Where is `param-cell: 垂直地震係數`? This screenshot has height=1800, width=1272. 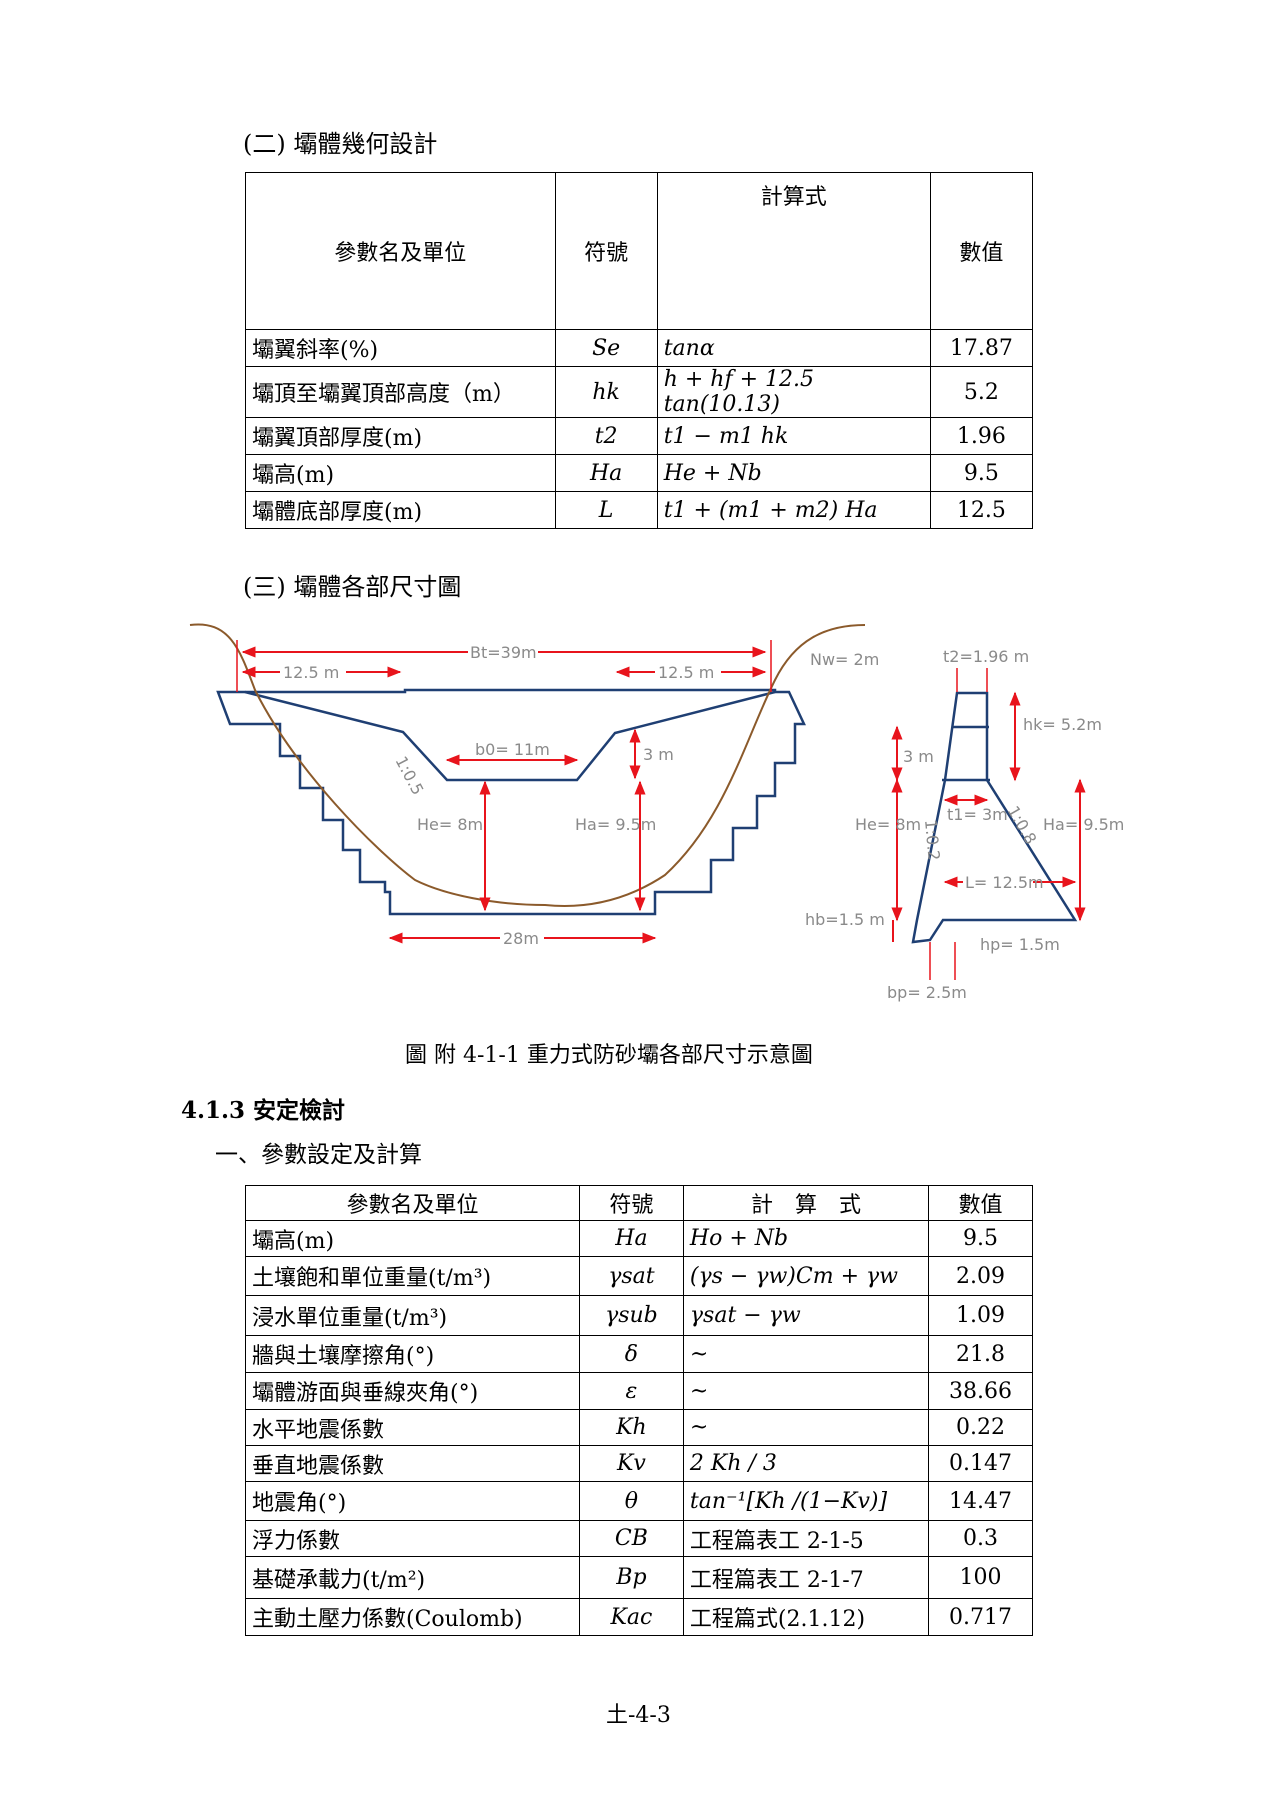
param-cell: 垂直地震係數 is located at coordinates (412, 1463).